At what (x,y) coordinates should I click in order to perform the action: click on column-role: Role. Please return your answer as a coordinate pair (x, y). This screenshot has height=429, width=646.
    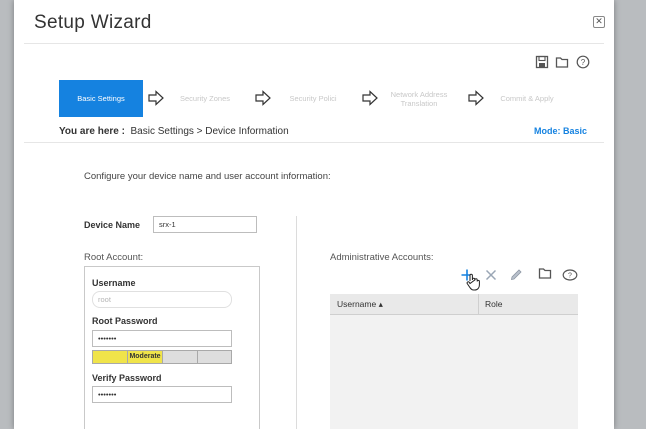
    Looking at the image, I should click on (493, 304).